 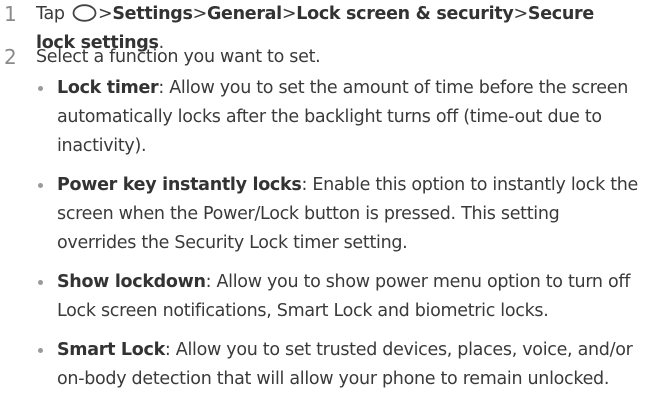 I want to click on path-settings: Settings, so click(x=152, y=14).